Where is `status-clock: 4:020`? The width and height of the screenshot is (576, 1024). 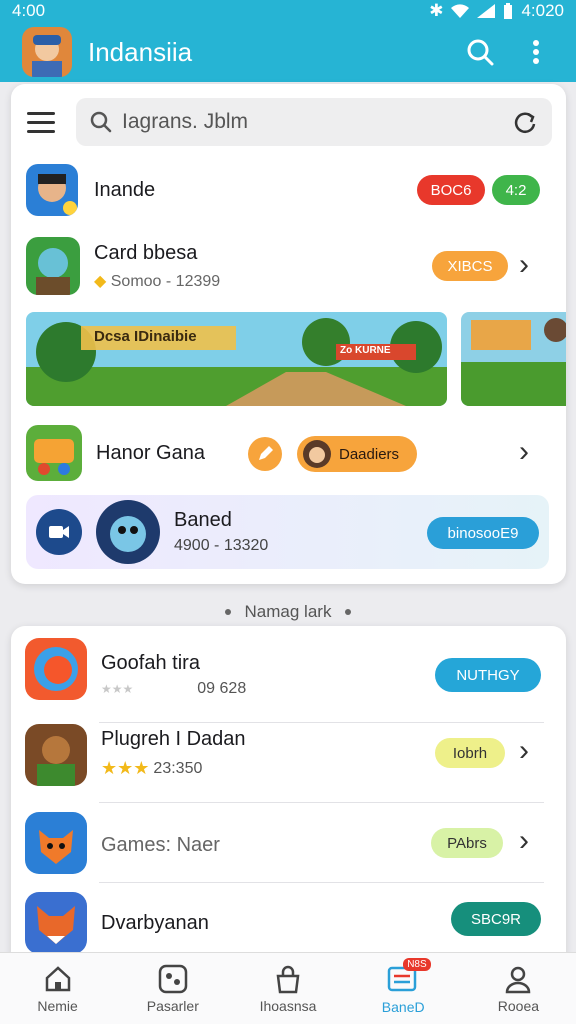 status-clock: 4:020 is located at coordinates (542, 10).